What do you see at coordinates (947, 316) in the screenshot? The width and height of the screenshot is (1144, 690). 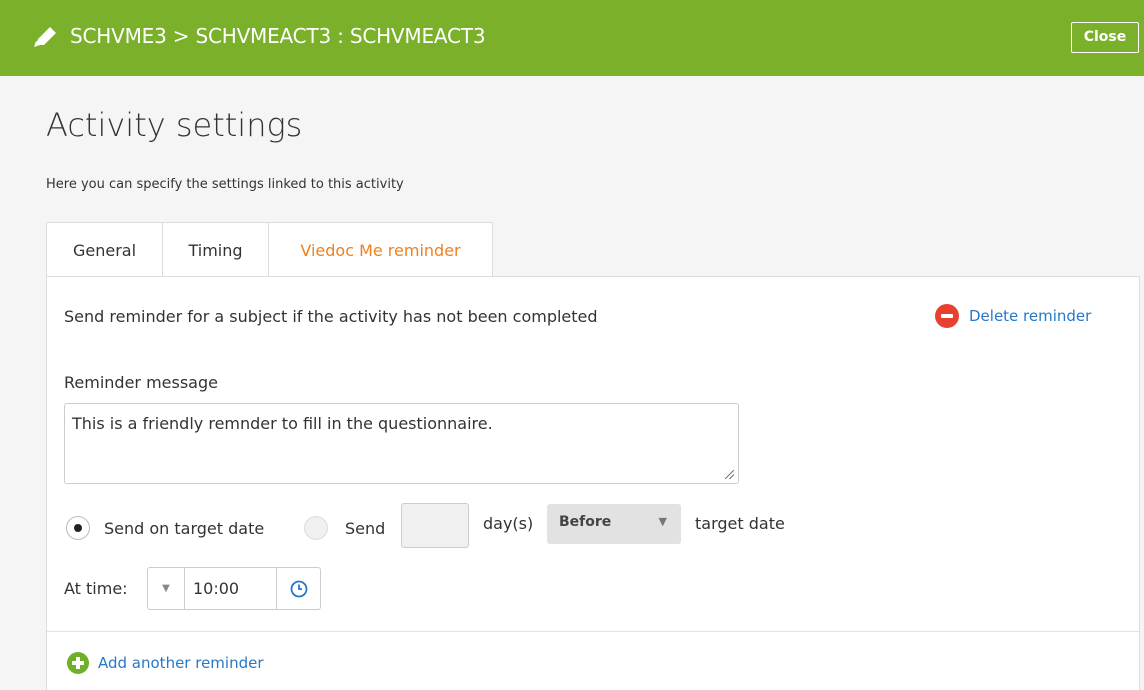 I see `minus-circle-icon` at bounding box center [947, 316].